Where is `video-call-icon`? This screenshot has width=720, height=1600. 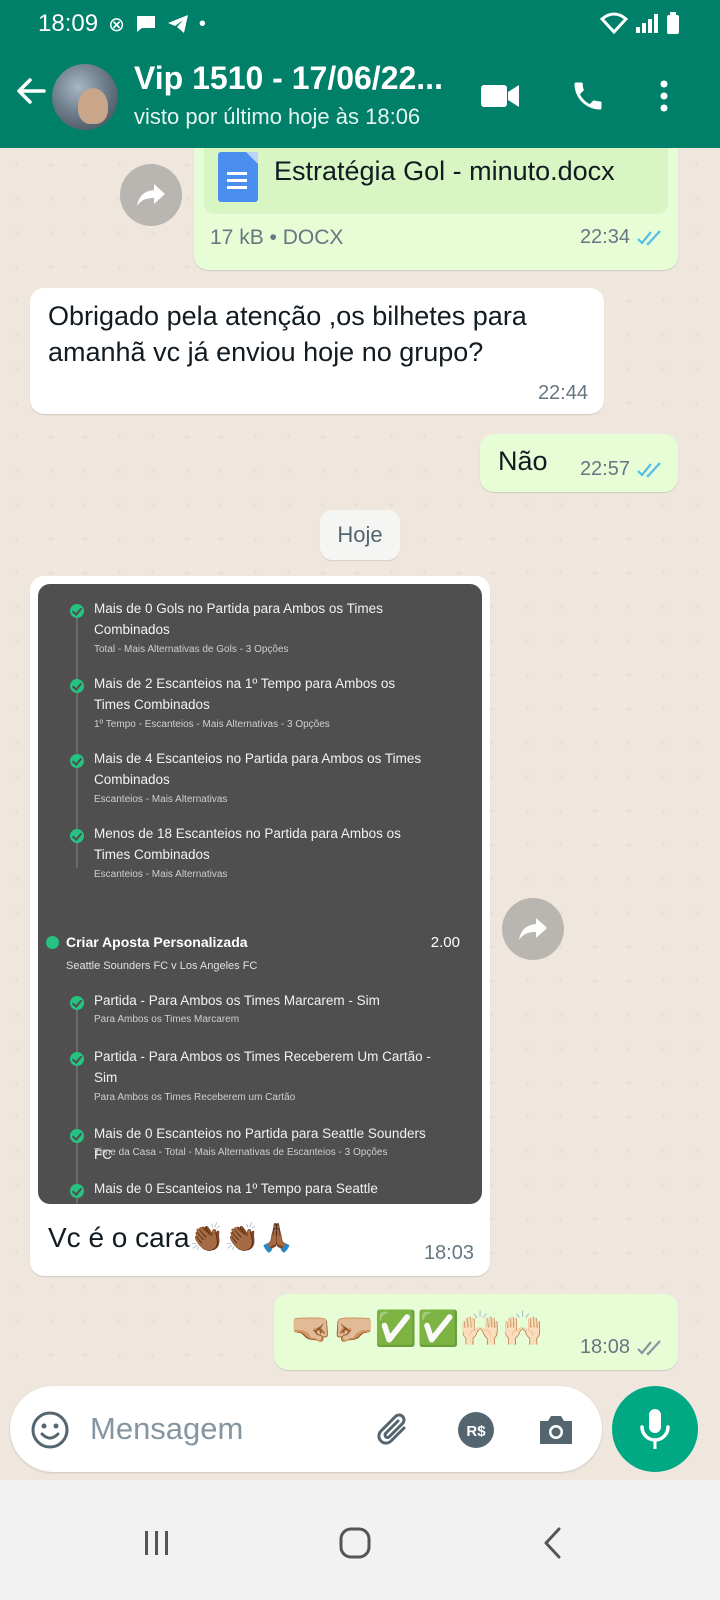 video-call-icon is located at coordinates (500, 96).